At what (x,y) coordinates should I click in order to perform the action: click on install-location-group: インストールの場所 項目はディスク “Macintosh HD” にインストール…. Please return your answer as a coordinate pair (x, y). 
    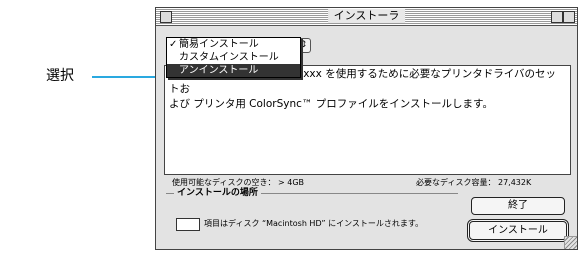
    Looking at the image, I should click on (312, 218).